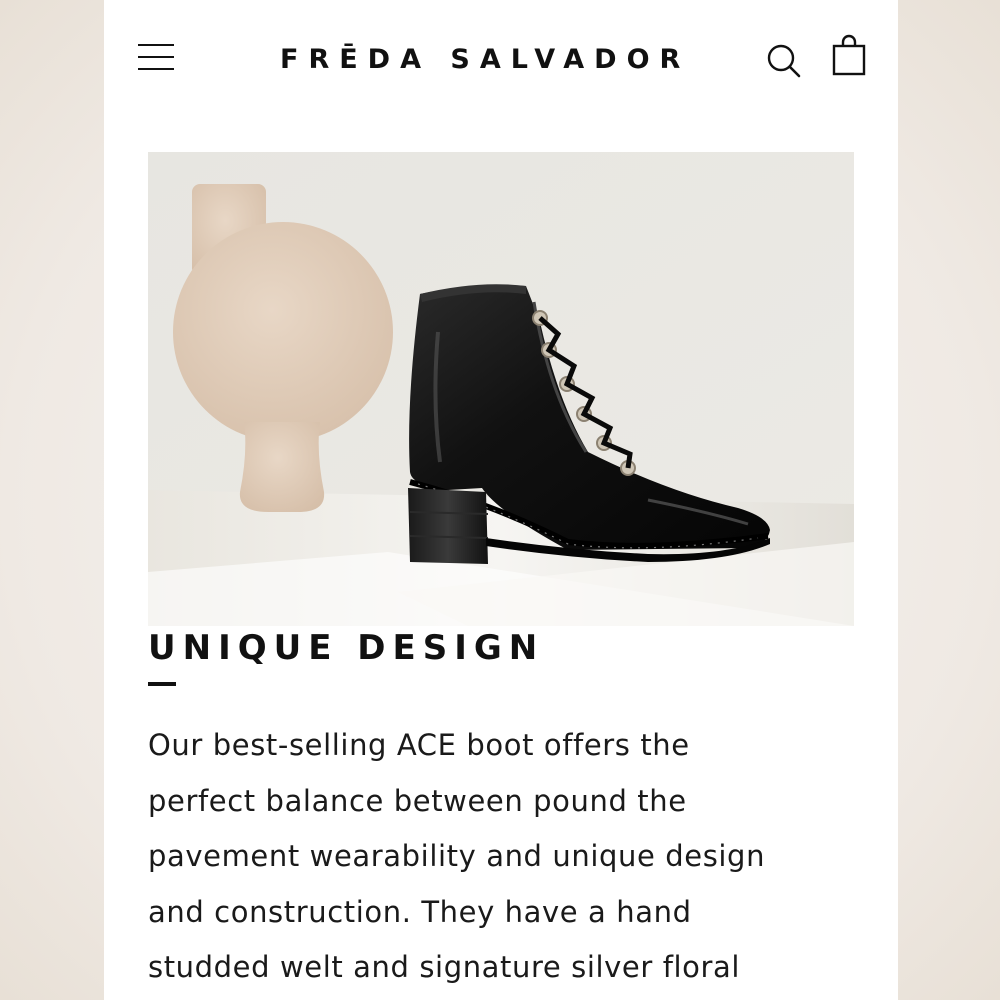  Describe the element at coordinates (419, 745) in the screenshot. I see `body-line: Our best-selling ACE boot offers the` at that location.